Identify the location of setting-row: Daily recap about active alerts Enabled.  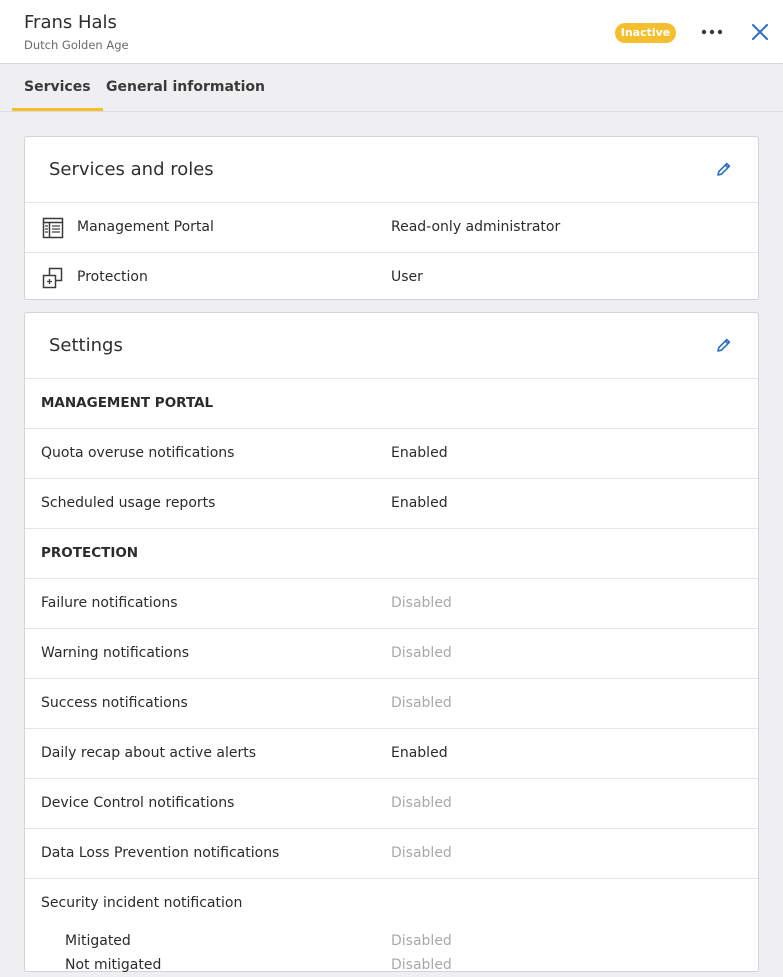
(391, 754).